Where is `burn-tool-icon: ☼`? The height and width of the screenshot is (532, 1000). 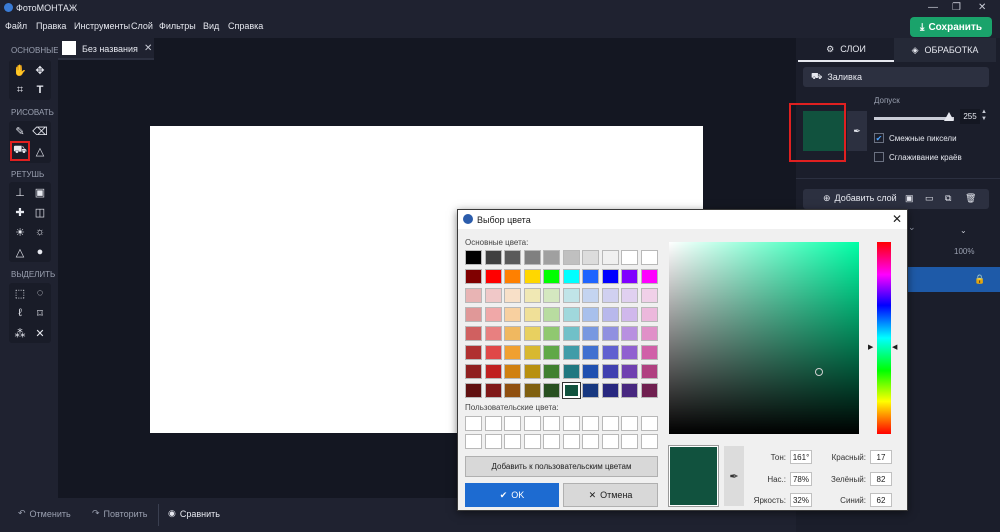 burn-tool-icon: ☼ is located at coordinates (40, 232).